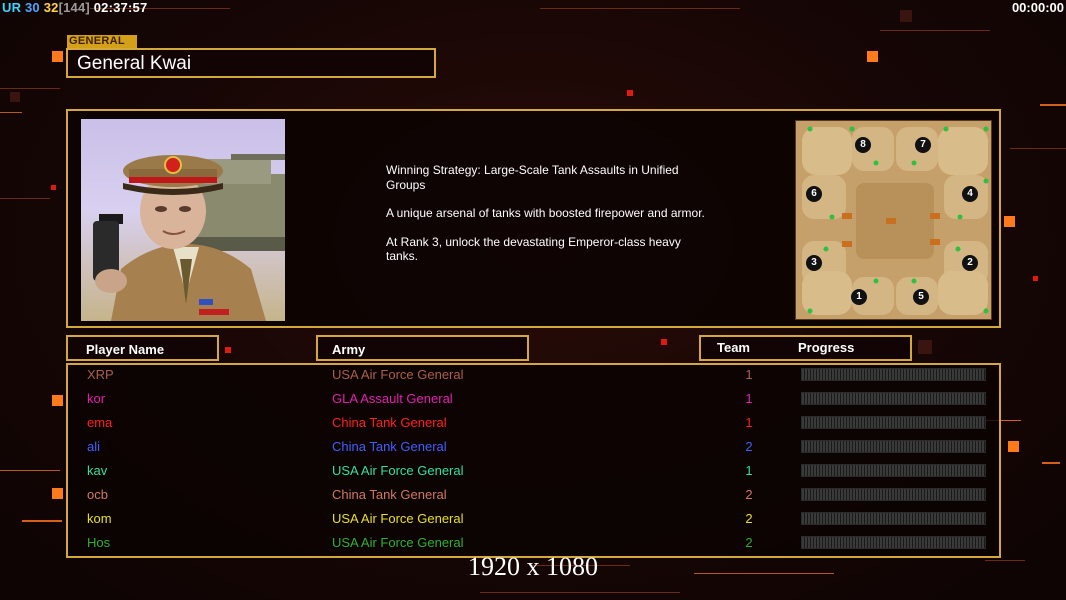 The image size is (1066, 600). What do you see at coordinates (533, 475) in the screenshot?
I see `player-row: kav USA Air Force General 1` at bounding box center [533, 475].